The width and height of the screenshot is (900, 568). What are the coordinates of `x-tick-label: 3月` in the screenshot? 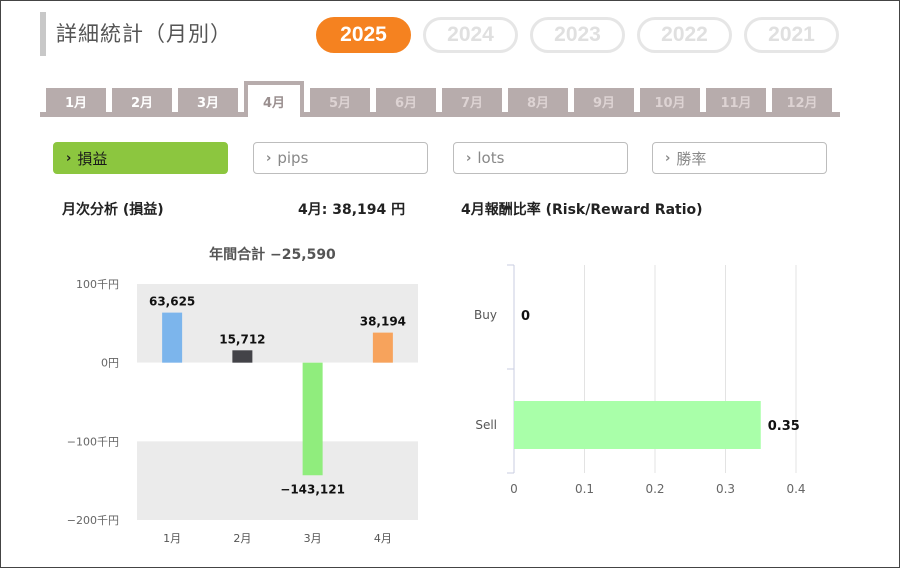 It's located at (313, 538).